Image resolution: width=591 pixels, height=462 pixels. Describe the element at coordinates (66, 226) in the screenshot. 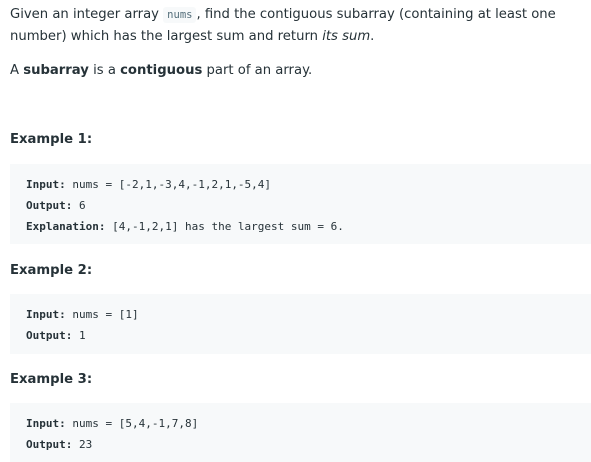

I see `example-1-explanation-label: Explanation:` at that location.